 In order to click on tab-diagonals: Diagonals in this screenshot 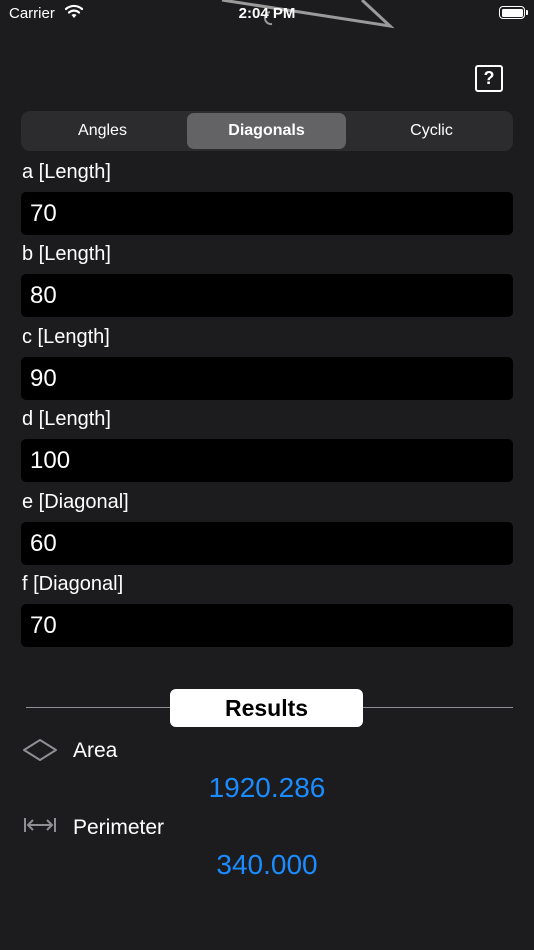, I will do `click(266, 131)`.